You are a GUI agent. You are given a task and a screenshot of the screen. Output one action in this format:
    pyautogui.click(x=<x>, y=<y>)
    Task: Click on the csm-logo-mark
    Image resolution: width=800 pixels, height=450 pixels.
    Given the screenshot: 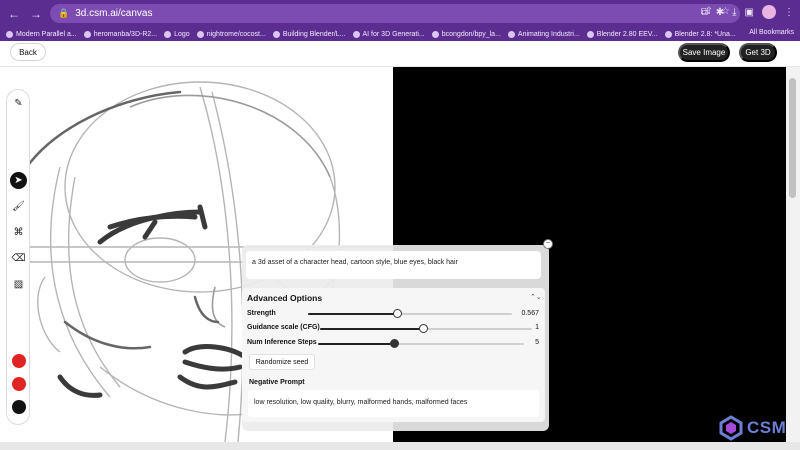 What is the action you would take?
    pyautogui.click(x=731, y=428)
    